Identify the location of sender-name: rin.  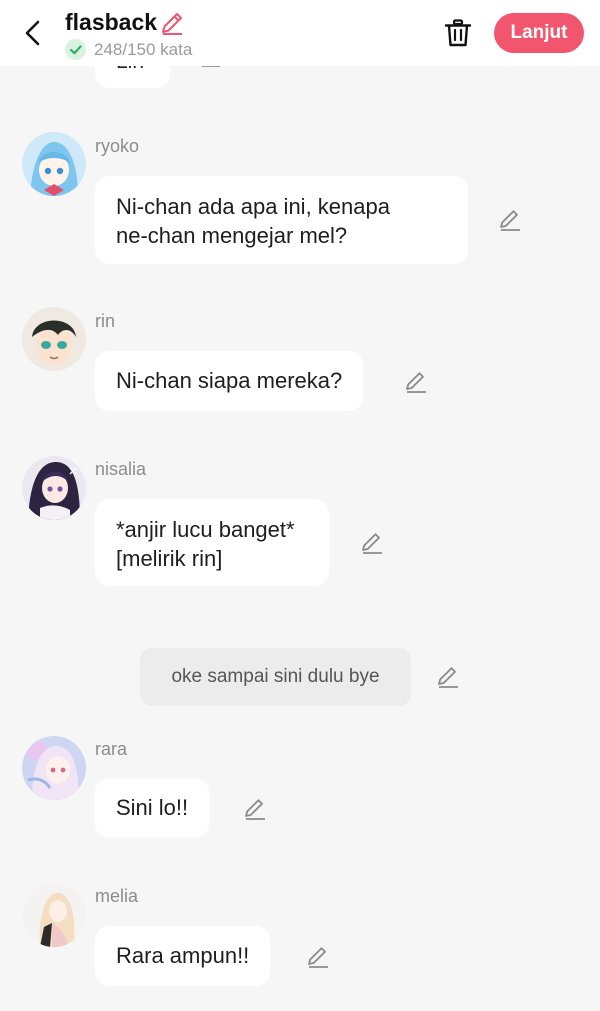
(105, 321).